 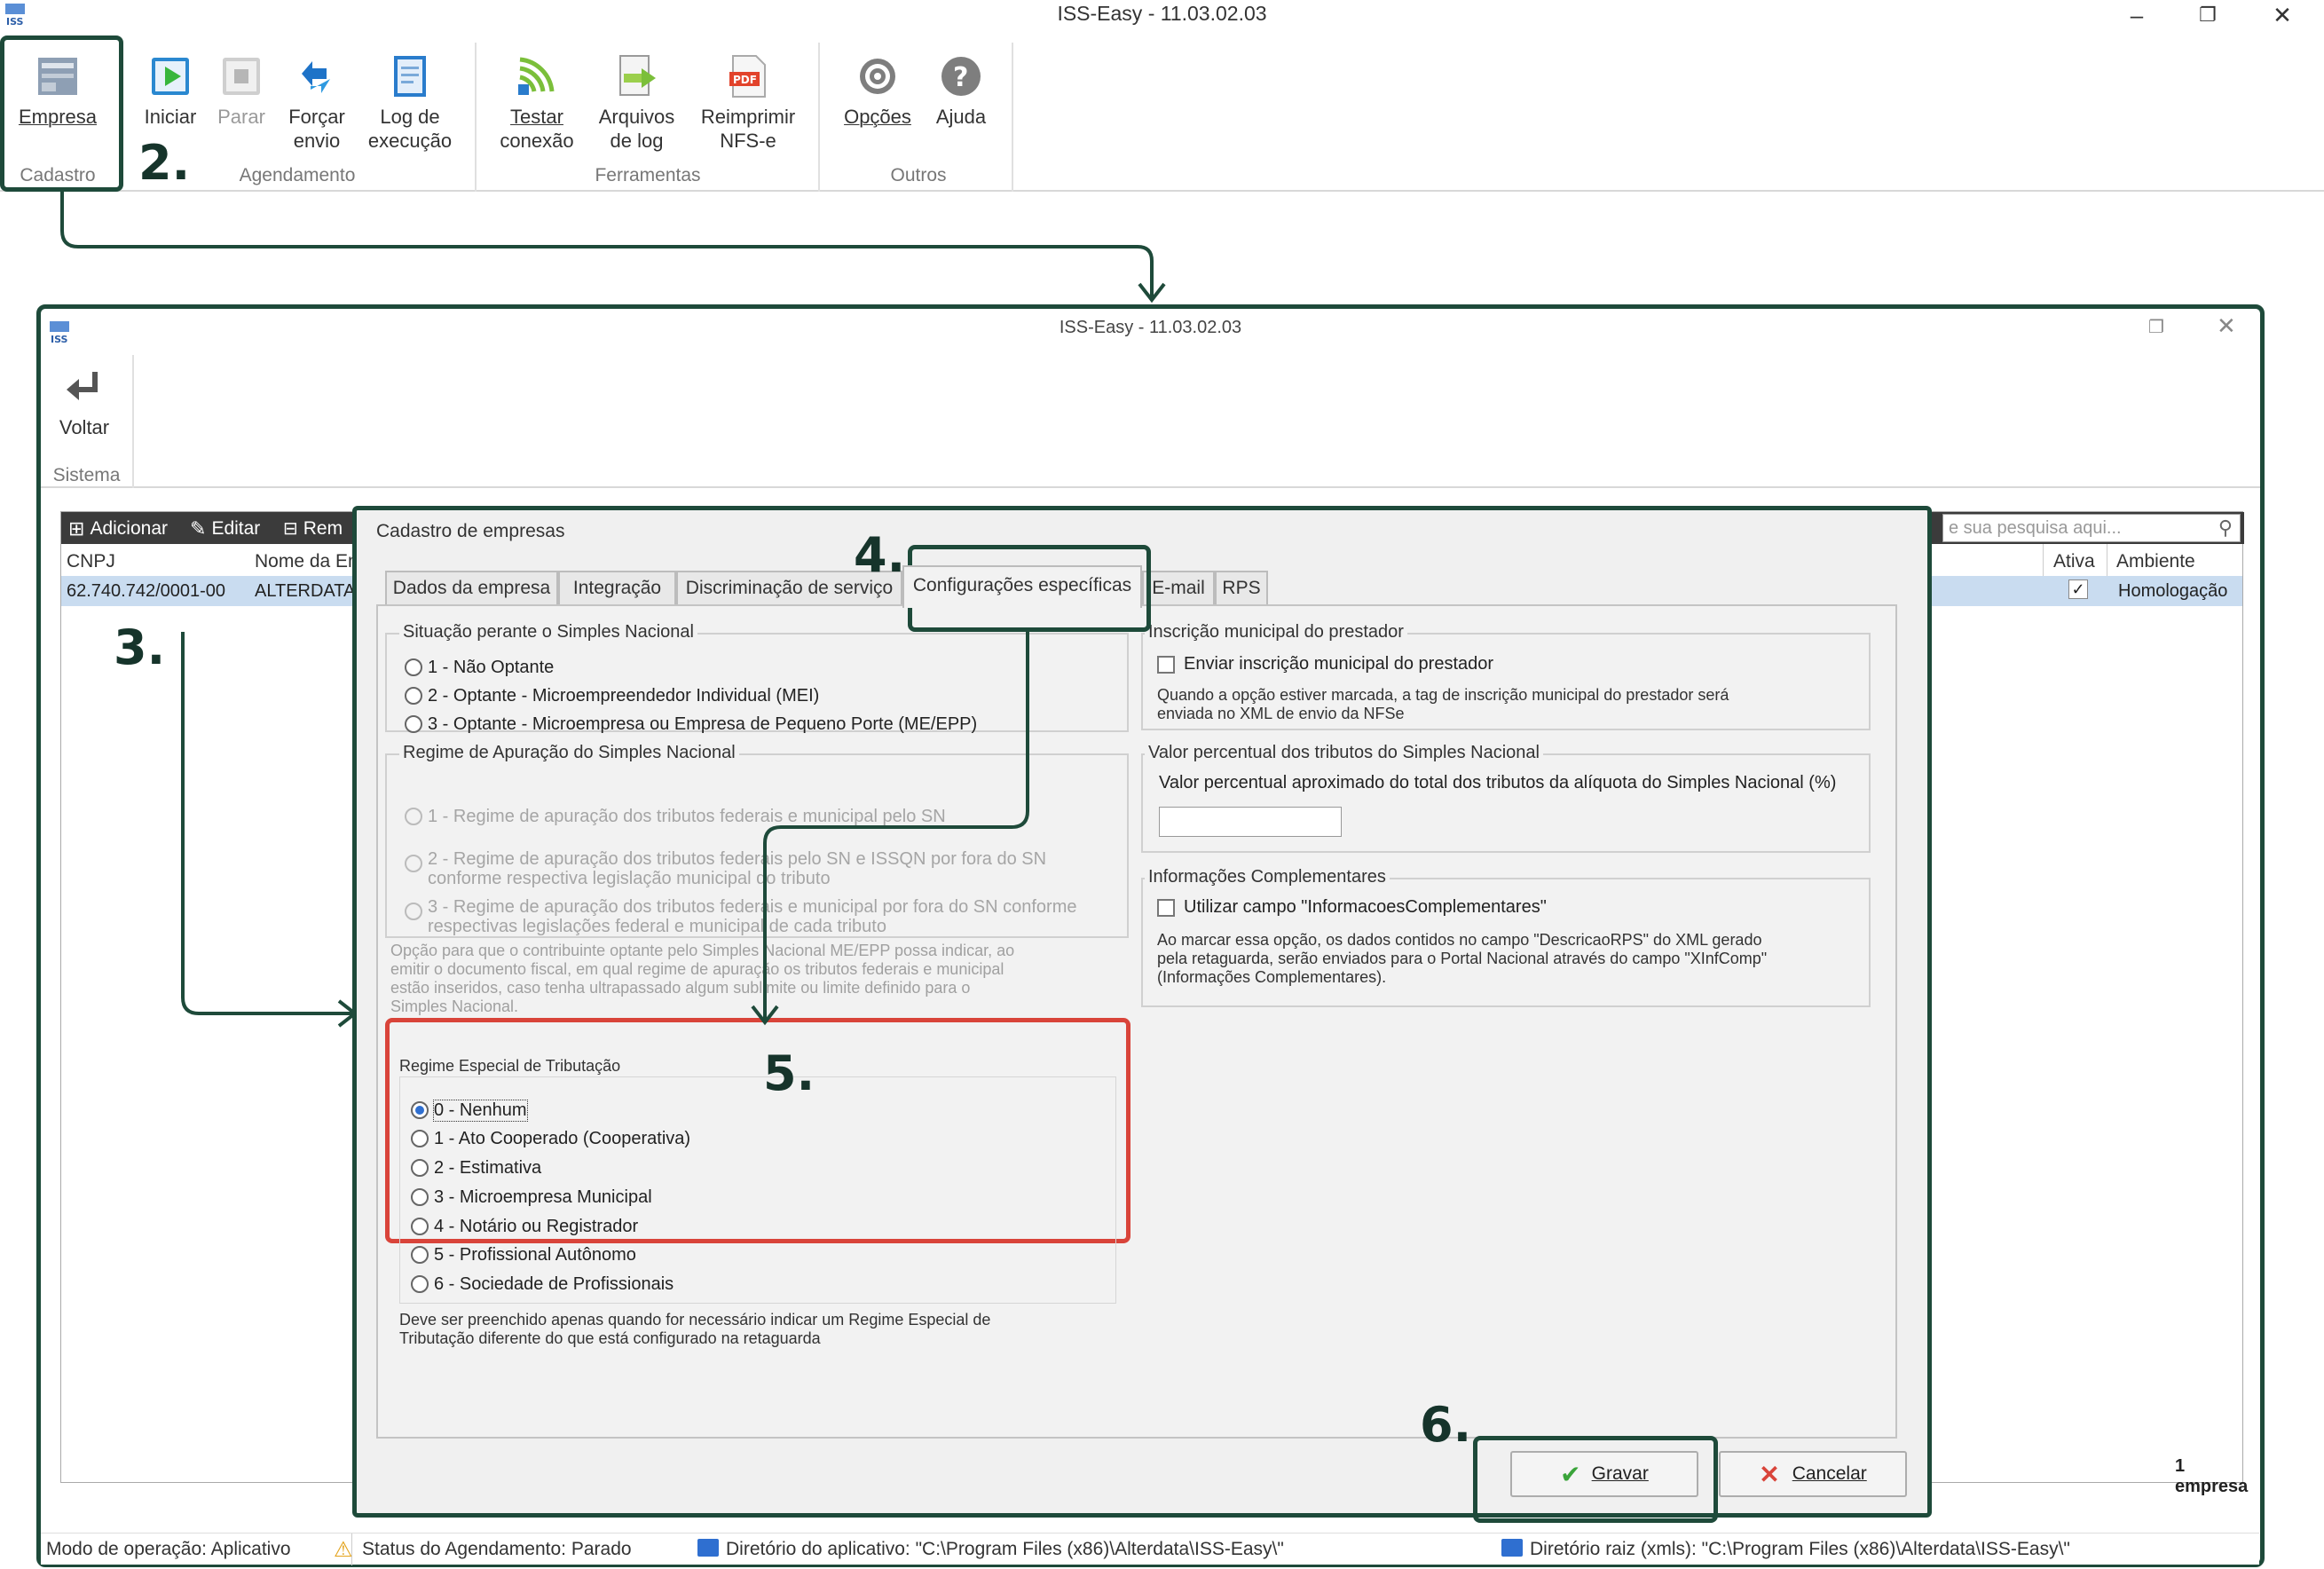 What do you see at coordinates (1446, 1425) in the screenshot?
I see `step-6-label: 6.` at bounding box center [1446, 1425].